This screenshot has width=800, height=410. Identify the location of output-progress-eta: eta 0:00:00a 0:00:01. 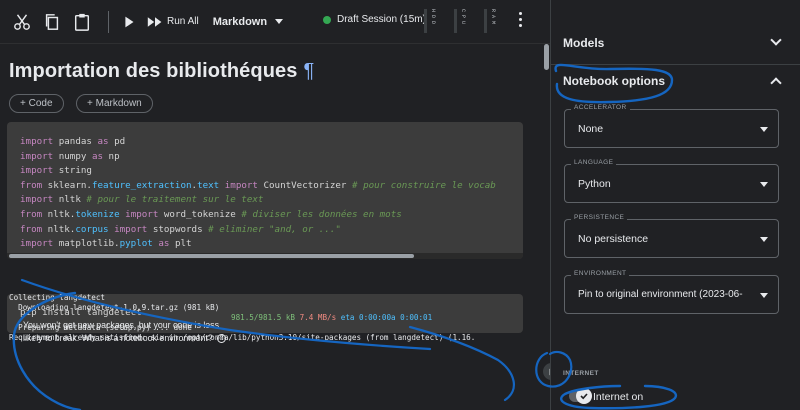
(386, 317).